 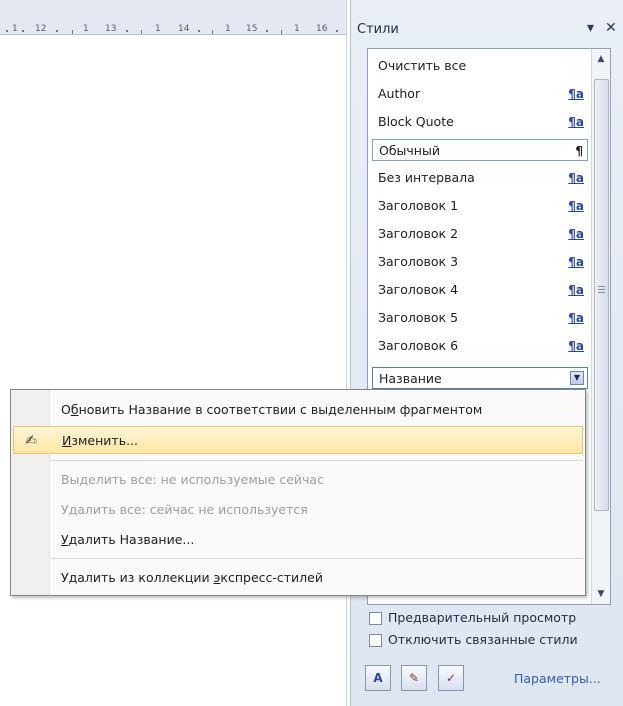 What do you see at coordinates (480, 234) in the screenshot?
I see `style-item-heading-2: Заголовок 2 ¶a` at bounding box center [480, 234].